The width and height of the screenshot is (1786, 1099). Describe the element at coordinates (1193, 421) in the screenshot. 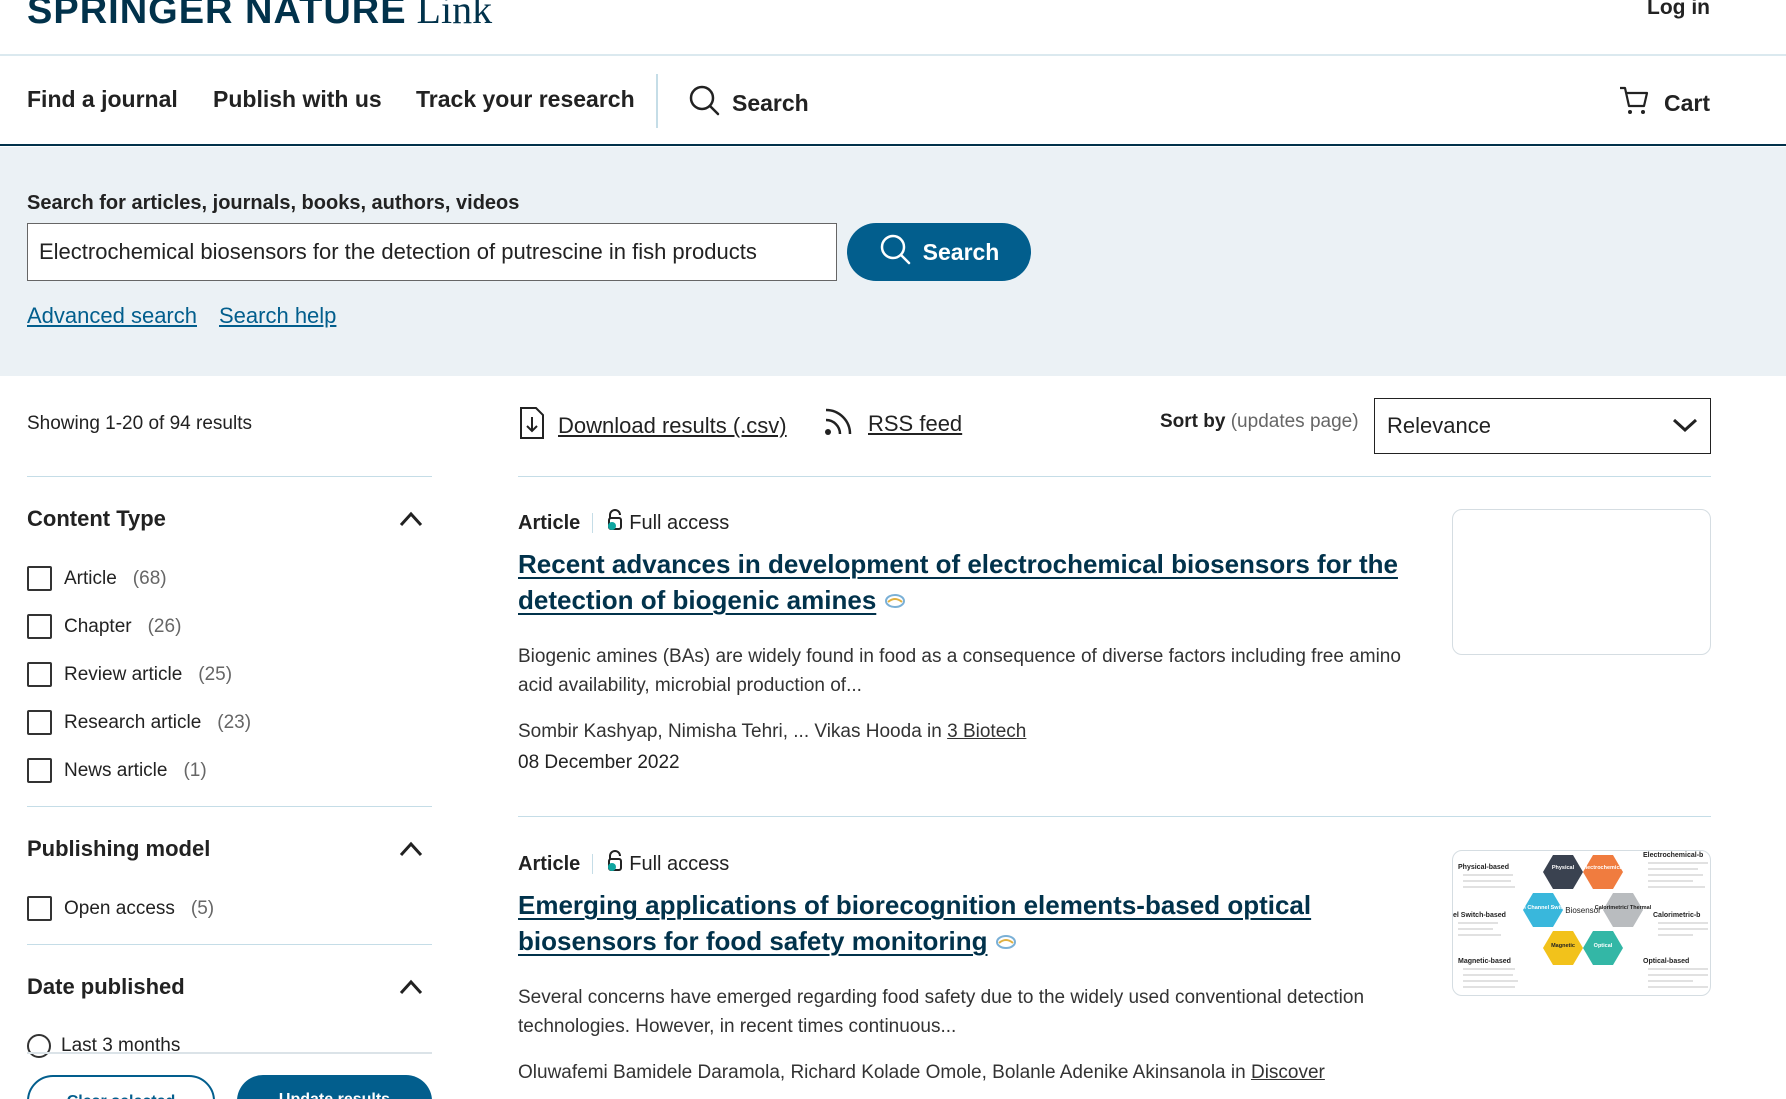

I see `sort-by-label: Sort by` at that location.